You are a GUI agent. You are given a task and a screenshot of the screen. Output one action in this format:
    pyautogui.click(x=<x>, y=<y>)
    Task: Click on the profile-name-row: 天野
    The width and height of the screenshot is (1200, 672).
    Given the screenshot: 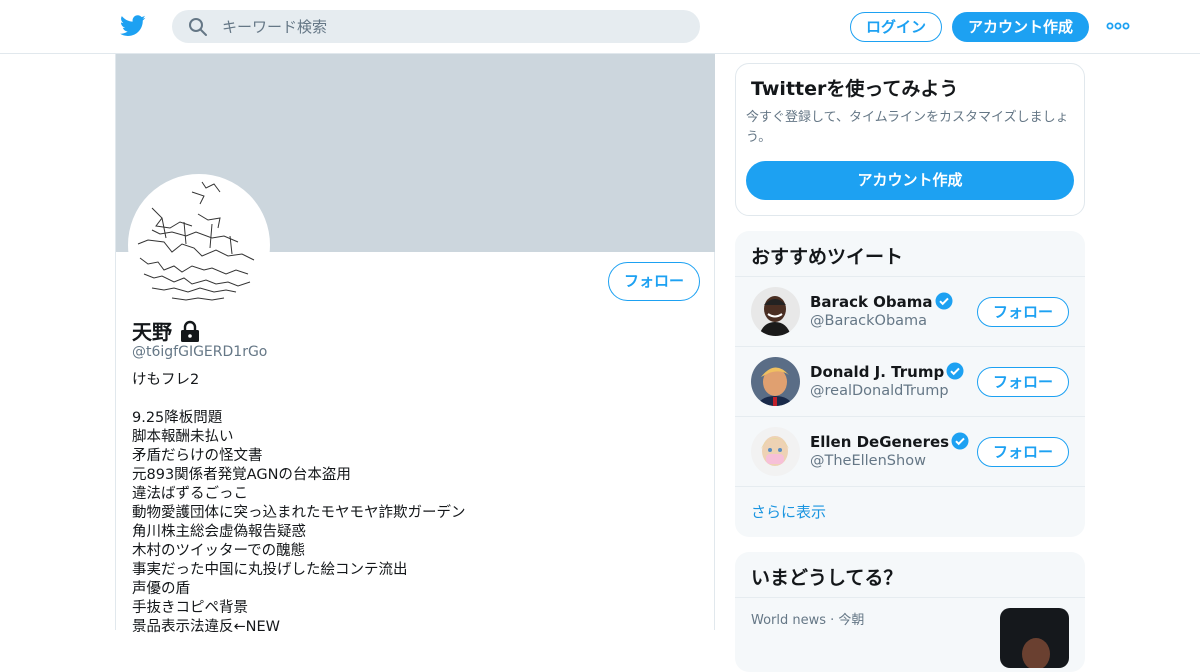 What is the action you would take?
    pyautogui.click(x=166, y=330)
    